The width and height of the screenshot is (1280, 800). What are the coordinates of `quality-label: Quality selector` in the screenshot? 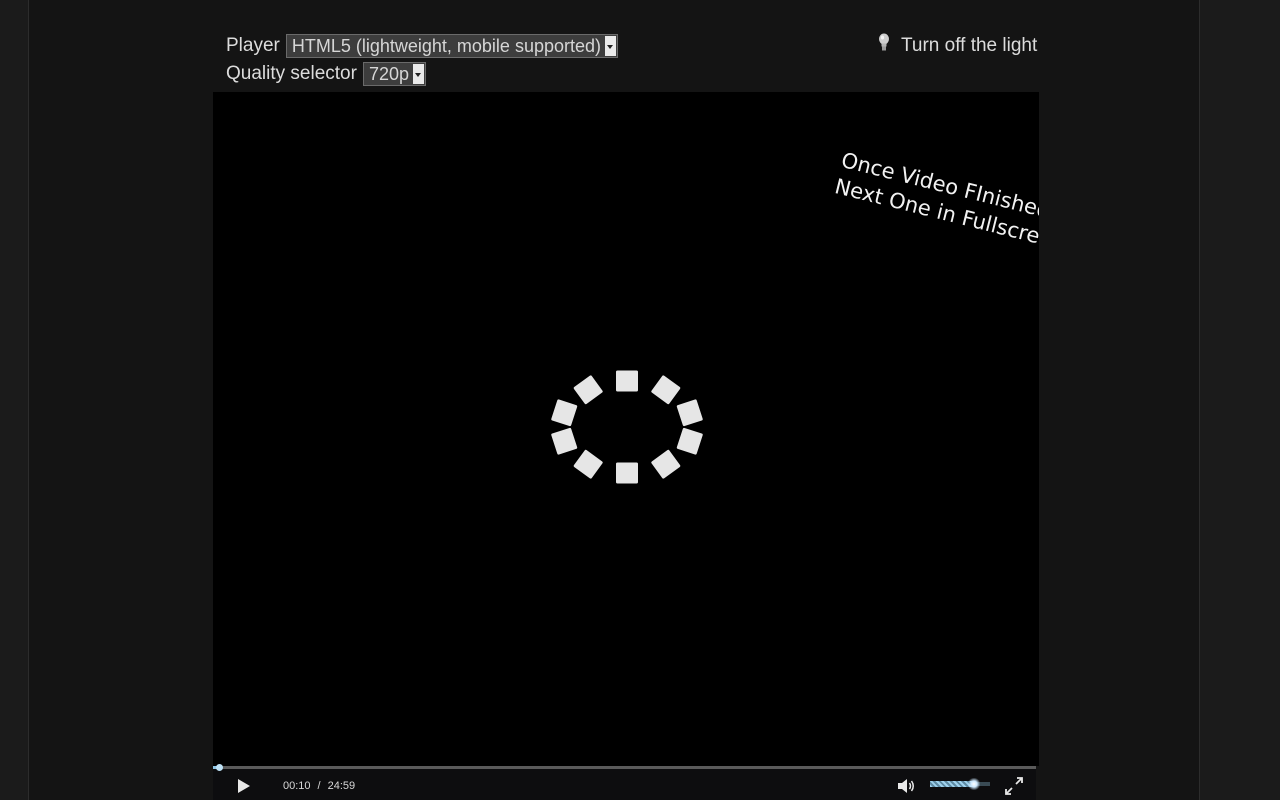 It's located at (291, 73).